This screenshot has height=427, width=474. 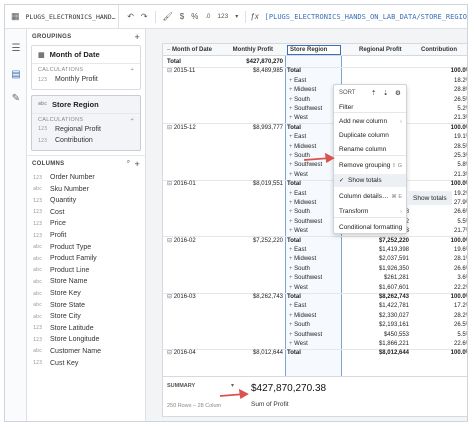 I want to click on summary-value: $427,870,270.38, so click(x=288, y=388).